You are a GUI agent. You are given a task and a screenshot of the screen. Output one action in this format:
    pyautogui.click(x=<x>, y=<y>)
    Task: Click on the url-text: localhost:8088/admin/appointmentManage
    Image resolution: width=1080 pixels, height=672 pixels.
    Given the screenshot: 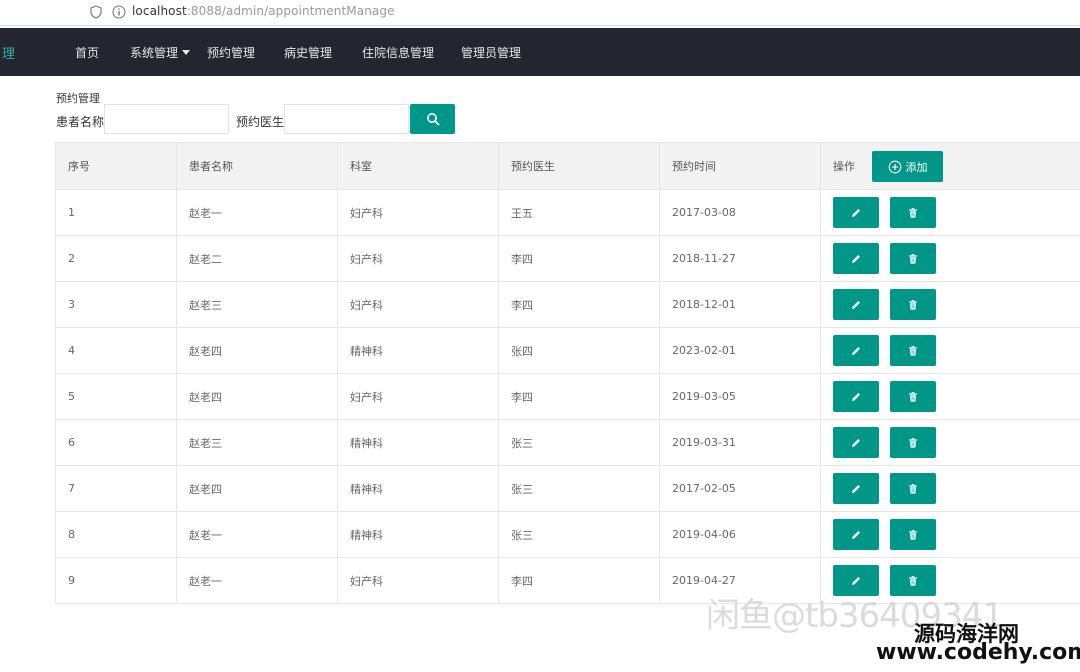 What is the action you would take?
    pyautogui.click(x=263, y=11)
    